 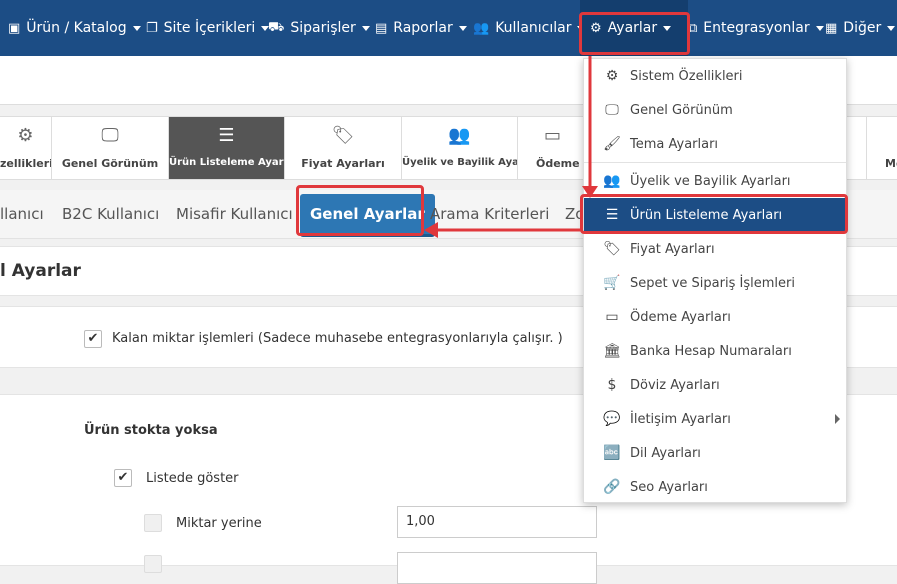 What do you see at coordinates (227, 148) in the screenshot?
I see `tile-urun-listeleme: ☰ Ürün Listeleme Ayarları` at bounding box center [227, 148].